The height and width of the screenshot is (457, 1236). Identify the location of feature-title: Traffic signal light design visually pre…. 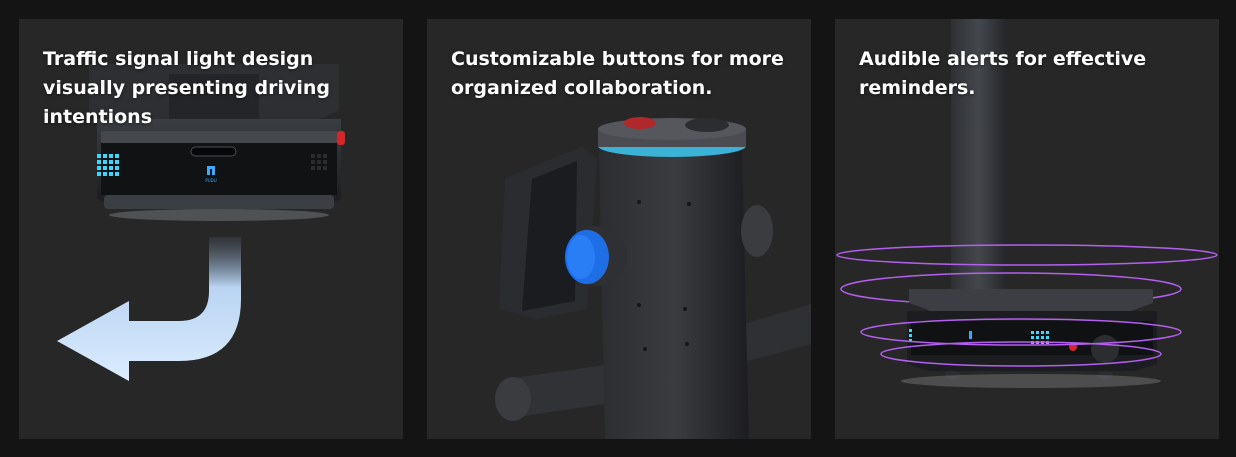
(187, 88).